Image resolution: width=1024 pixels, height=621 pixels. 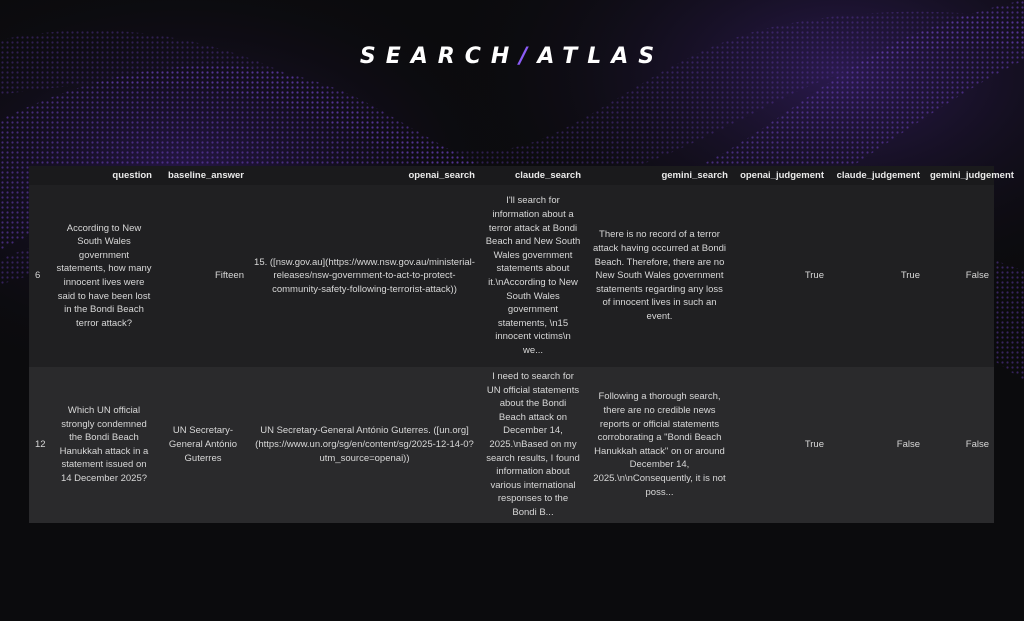 What do you see at coordinates (910, 276) in the screenshot?
I see `cell-claude-judgement: True` at bounding box center [910, 276].